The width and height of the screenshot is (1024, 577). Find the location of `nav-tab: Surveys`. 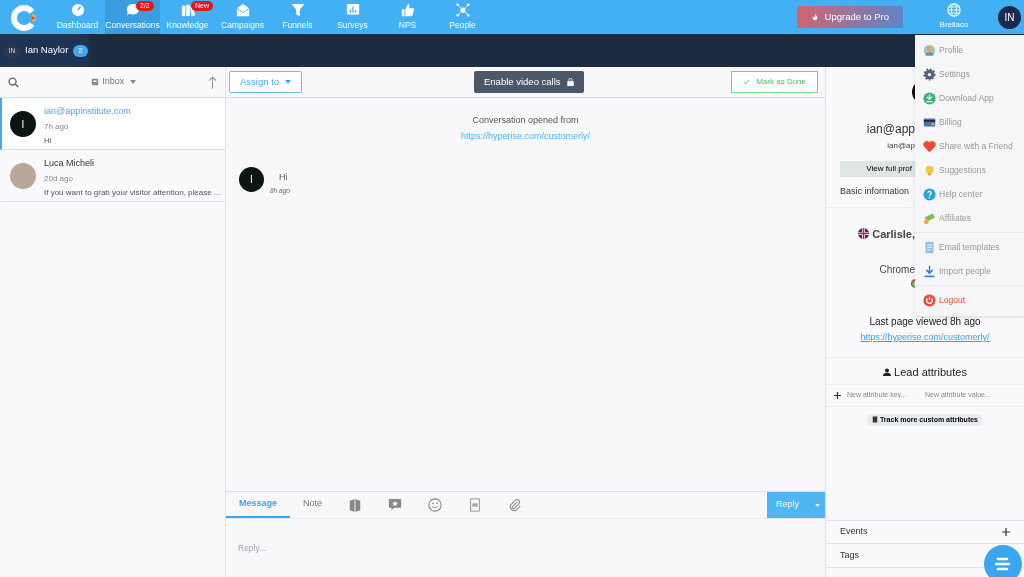

nav-tab: Surveys is located at coordinates (352, 17).